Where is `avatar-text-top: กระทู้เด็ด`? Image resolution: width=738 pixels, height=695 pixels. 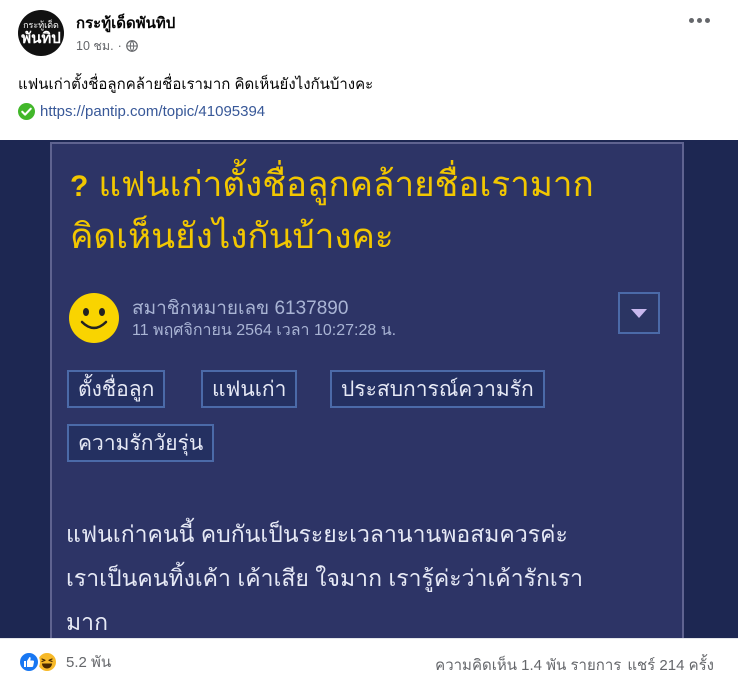
avatar-text-top: กระทู้เด็ด is located at coordinates (41, 24).